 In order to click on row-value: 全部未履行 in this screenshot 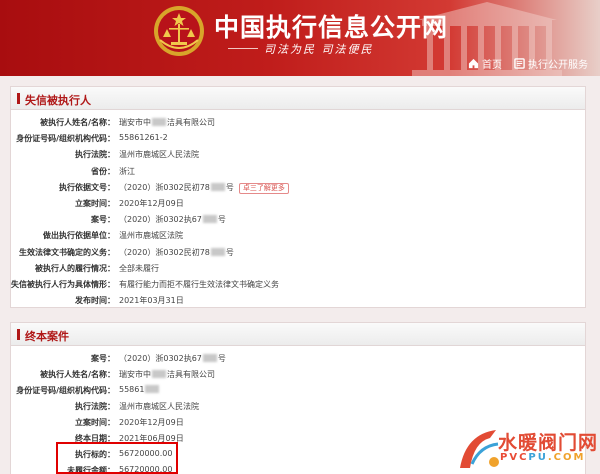, I will do `click(139, 268)`.